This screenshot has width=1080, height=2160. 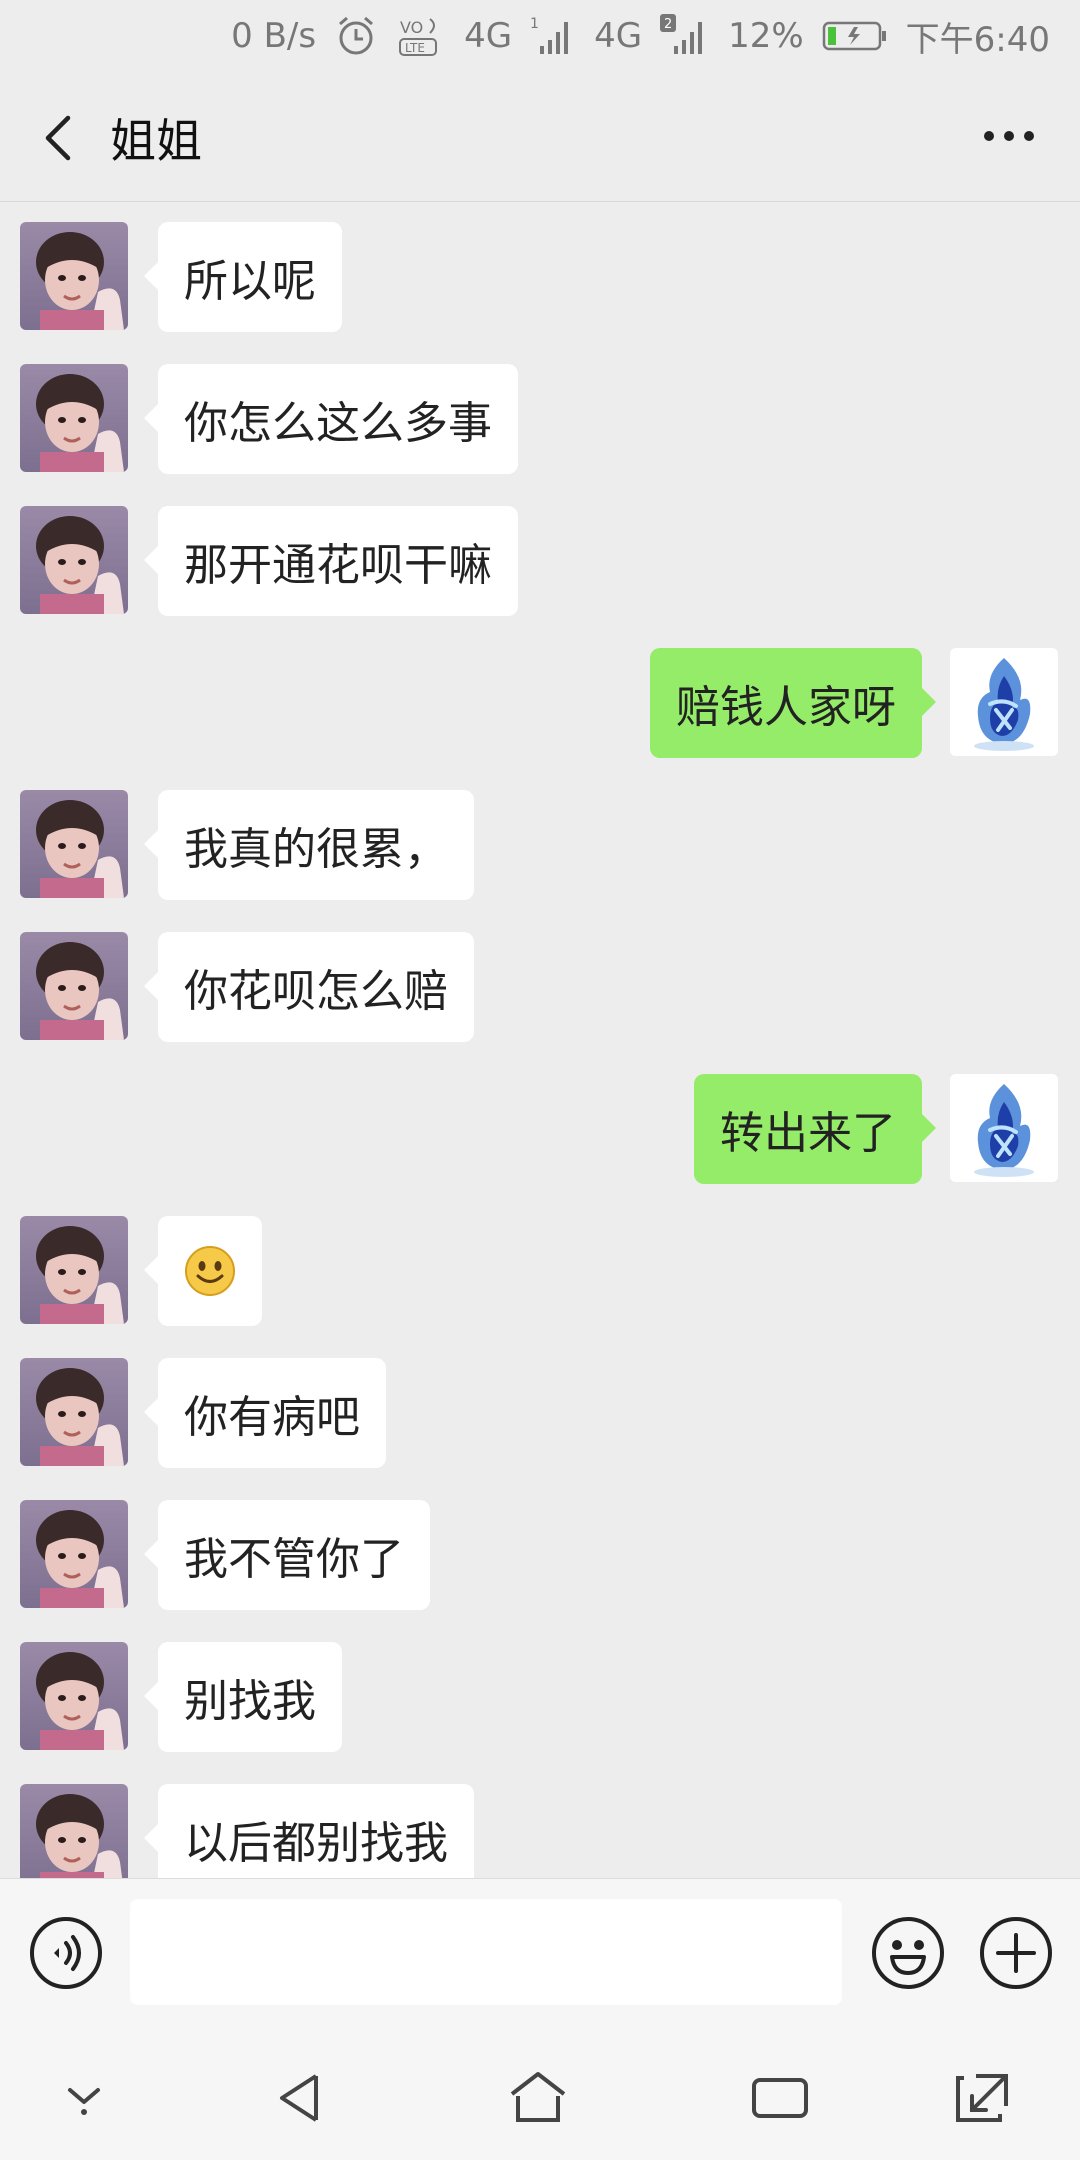 I want to click on message-row-left: 我真的很累，, so click(x=540, y=845).